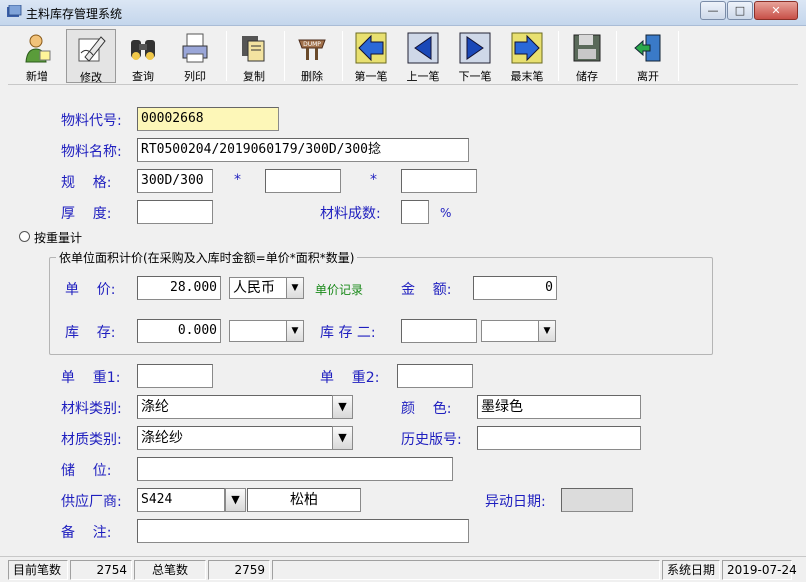  Describe the element at coordinates (86, 471) in the screenshot. I see `storage-location-label: 储 位:` at that location.